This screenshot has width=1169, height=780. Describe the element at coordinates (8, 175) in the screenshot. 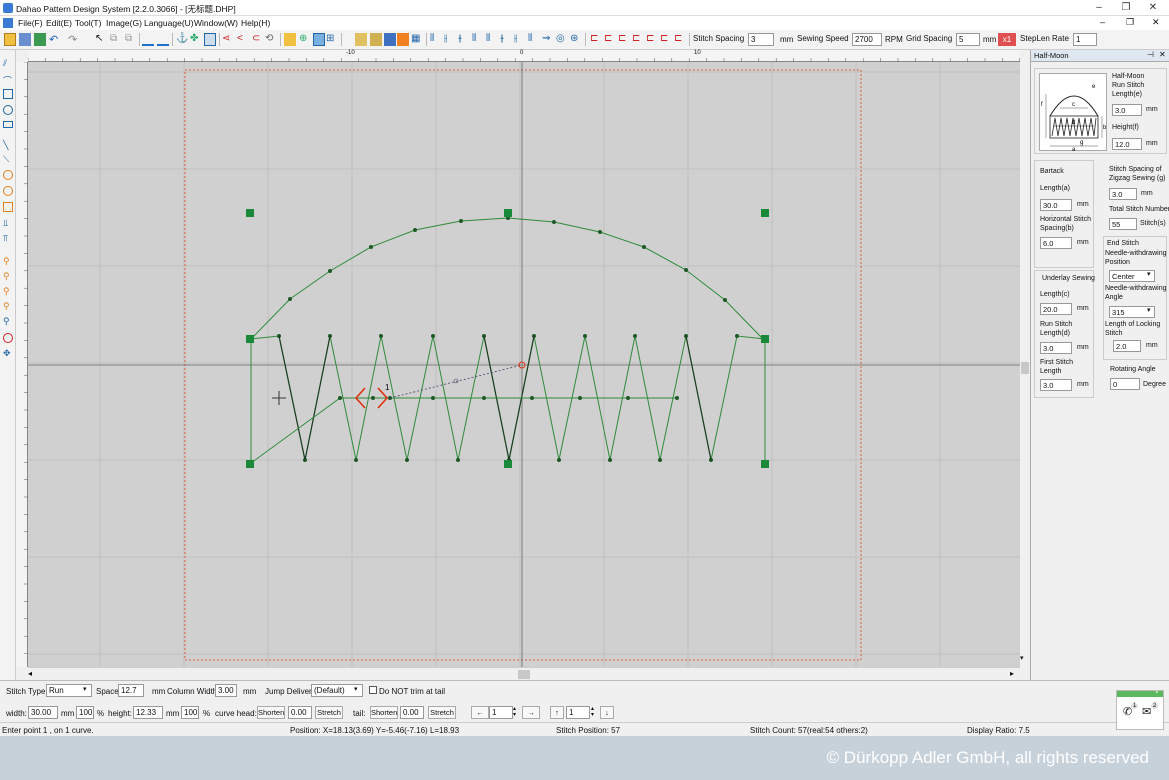

I see `orange-circle-icon` at that location.